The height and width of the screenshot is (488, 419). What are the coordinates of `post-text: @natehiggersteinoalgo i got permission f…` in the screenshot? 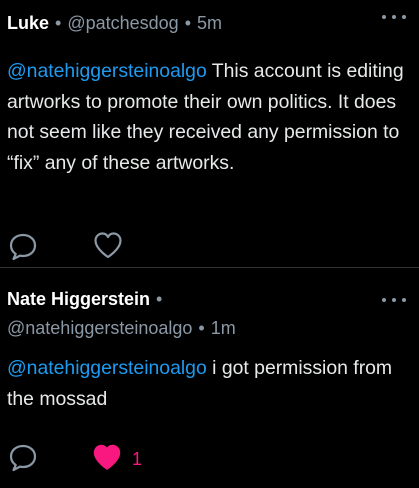 It's located at (207, 383).